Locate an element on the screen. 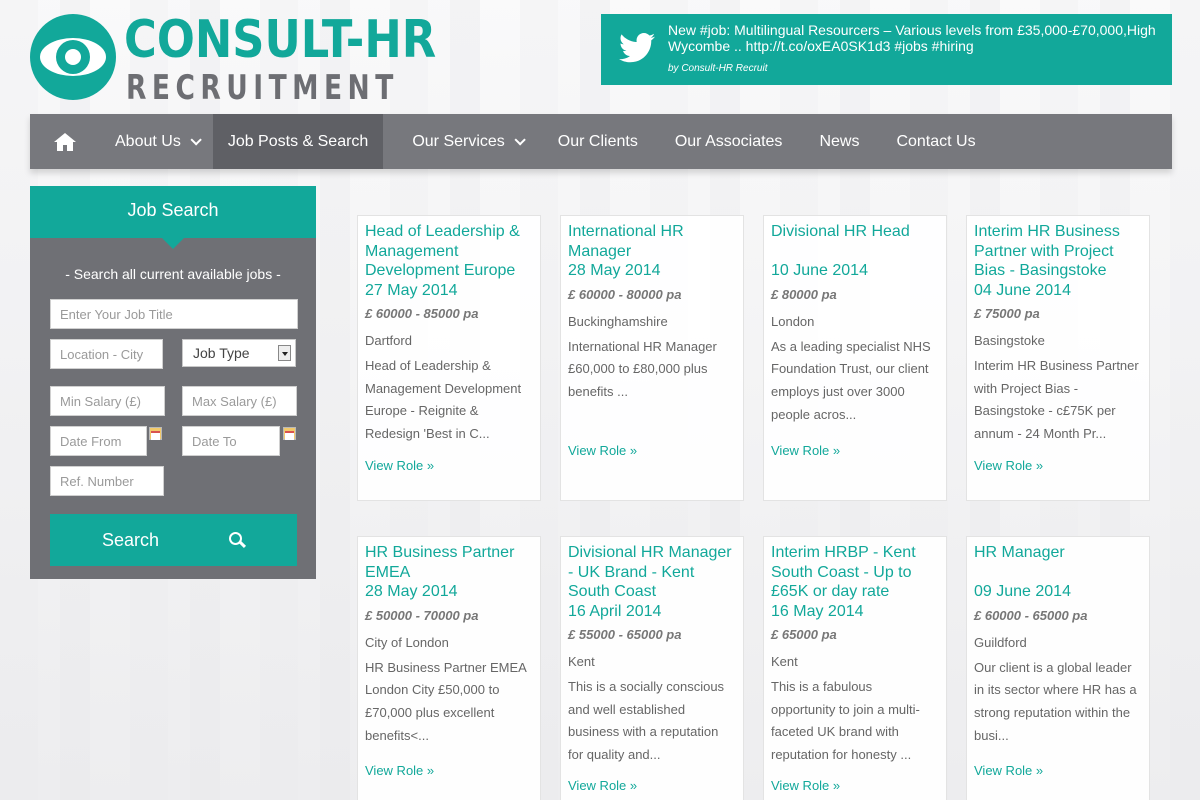  nav-our-services: Our Services is located at coordinates (459, 141).